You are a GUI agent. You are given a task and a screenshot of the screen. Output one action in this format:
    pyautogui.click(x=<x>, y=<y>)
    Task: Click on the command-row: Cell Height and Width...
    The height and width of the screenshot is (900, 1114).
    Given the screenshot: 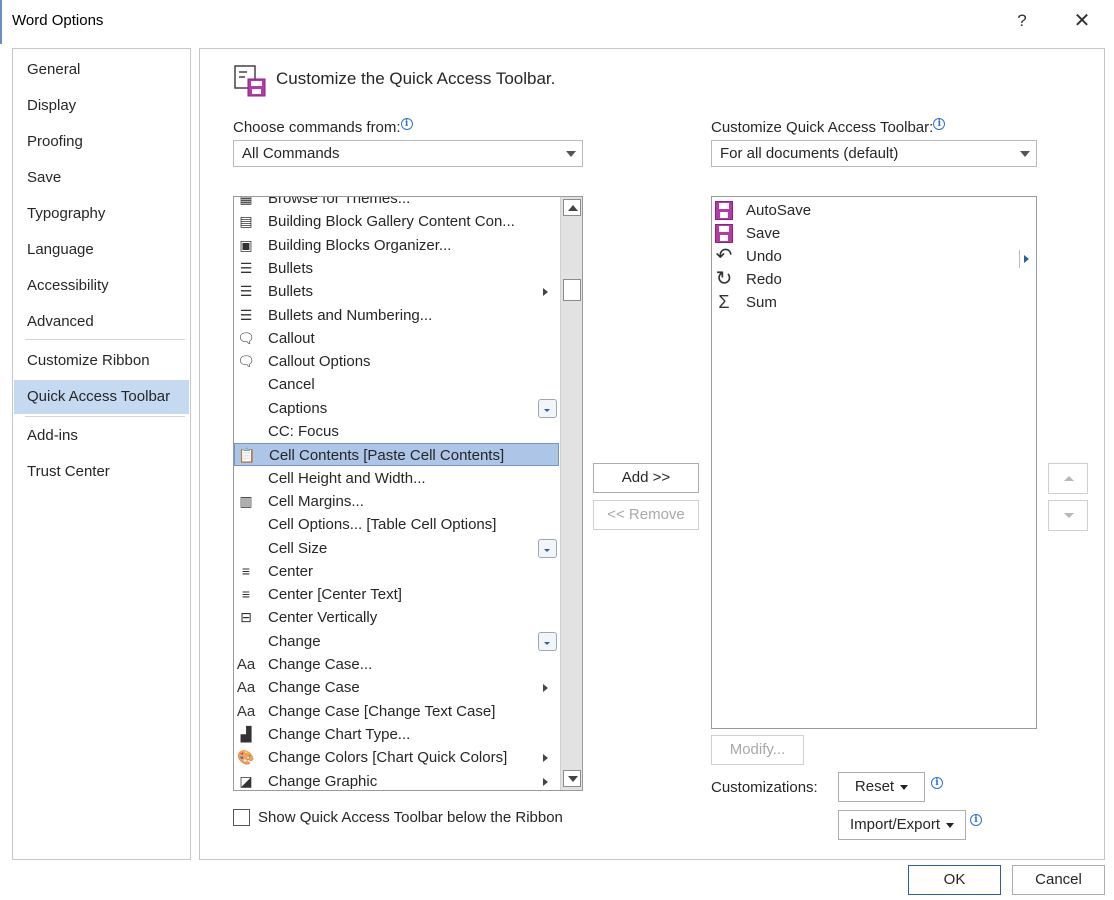 What is the action you would take?
    pyautogui.click(x=396, y=478)
    